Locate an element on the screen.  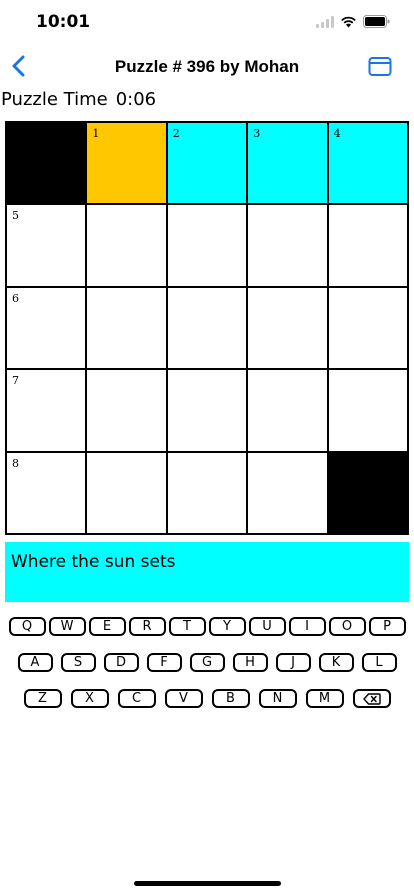
grid-cell: 5 is located at coordinates (46, 245).